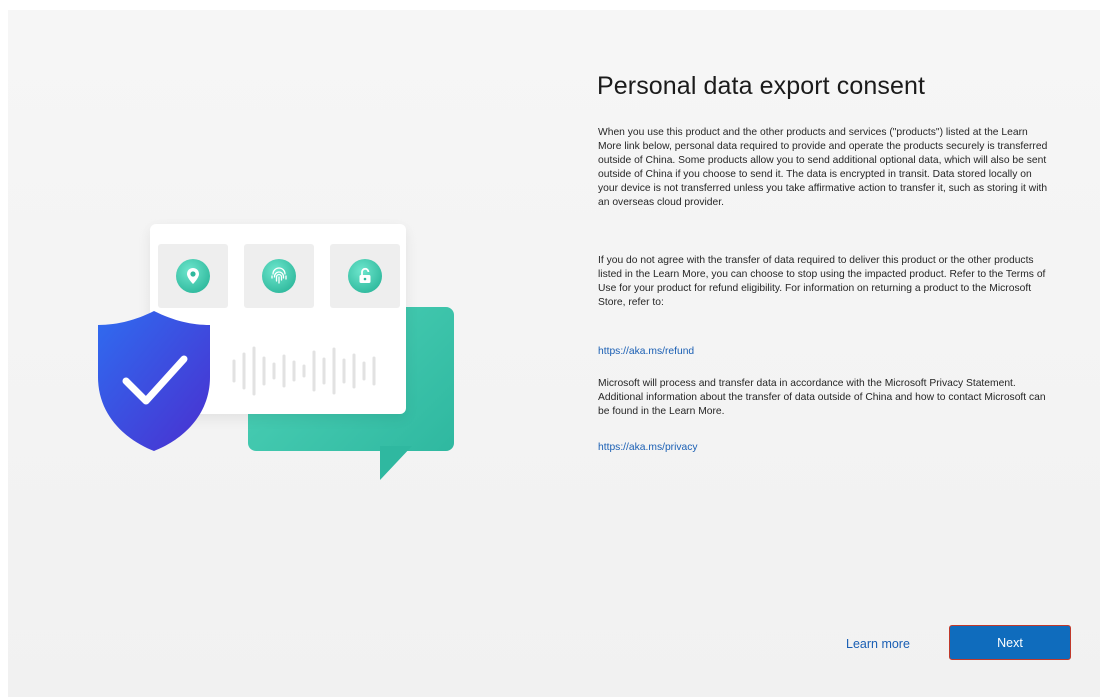 This screenshot has height=697, width=1108. Describe the element at coordinates (646, 351) in the screenshot. I see `refund-link: https://aka.ms/refund` at that location.